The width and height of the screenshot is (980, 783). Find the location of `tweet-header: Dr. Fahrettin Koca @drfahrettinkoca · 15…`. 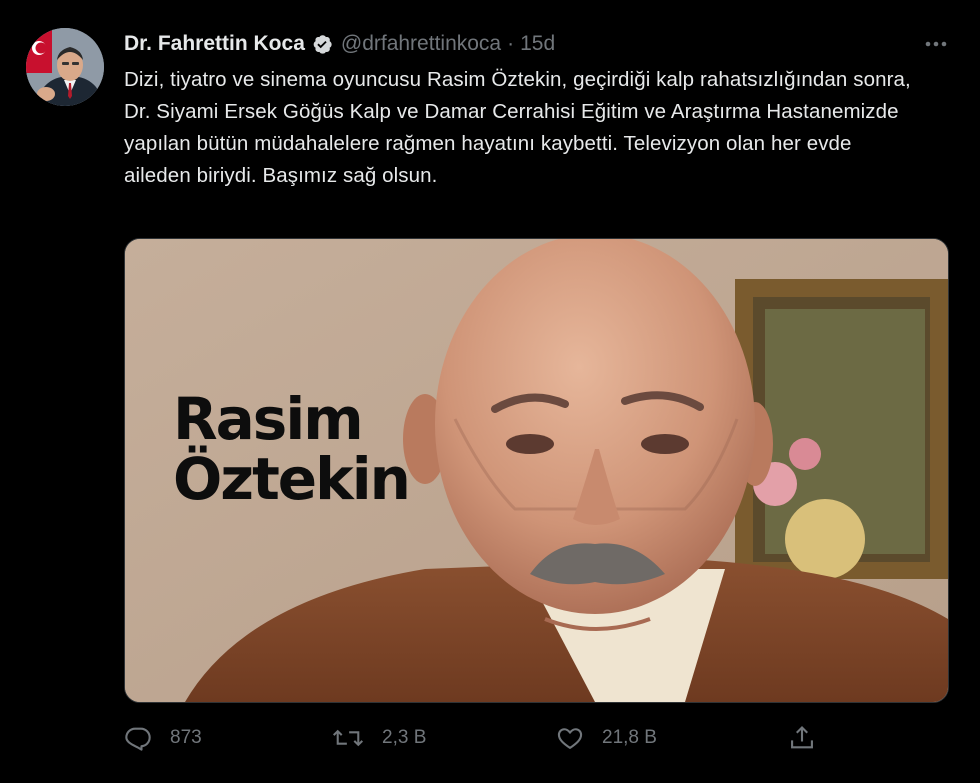

tweet-header: Dr. Fahrettin Koca @drfahrettinkoca · 15… is located at coordinates (339, 44).